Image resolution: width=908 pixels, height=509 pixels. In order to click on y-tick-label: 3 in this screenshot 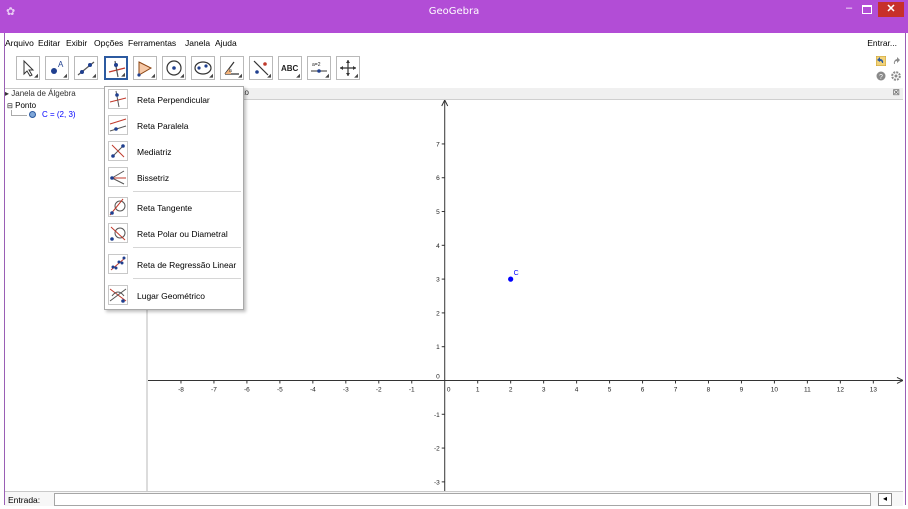, I will do `click(438, 280)`.